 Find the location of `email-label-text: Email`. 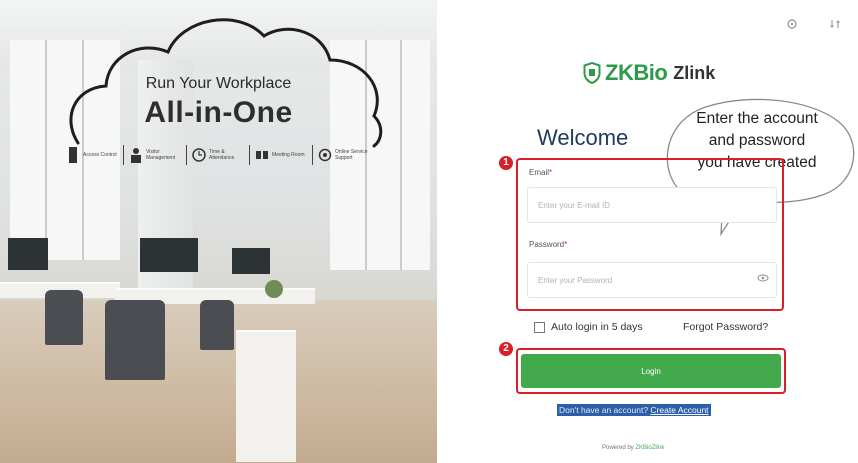

email-label-text: Email is located at coordinates (539, 172).